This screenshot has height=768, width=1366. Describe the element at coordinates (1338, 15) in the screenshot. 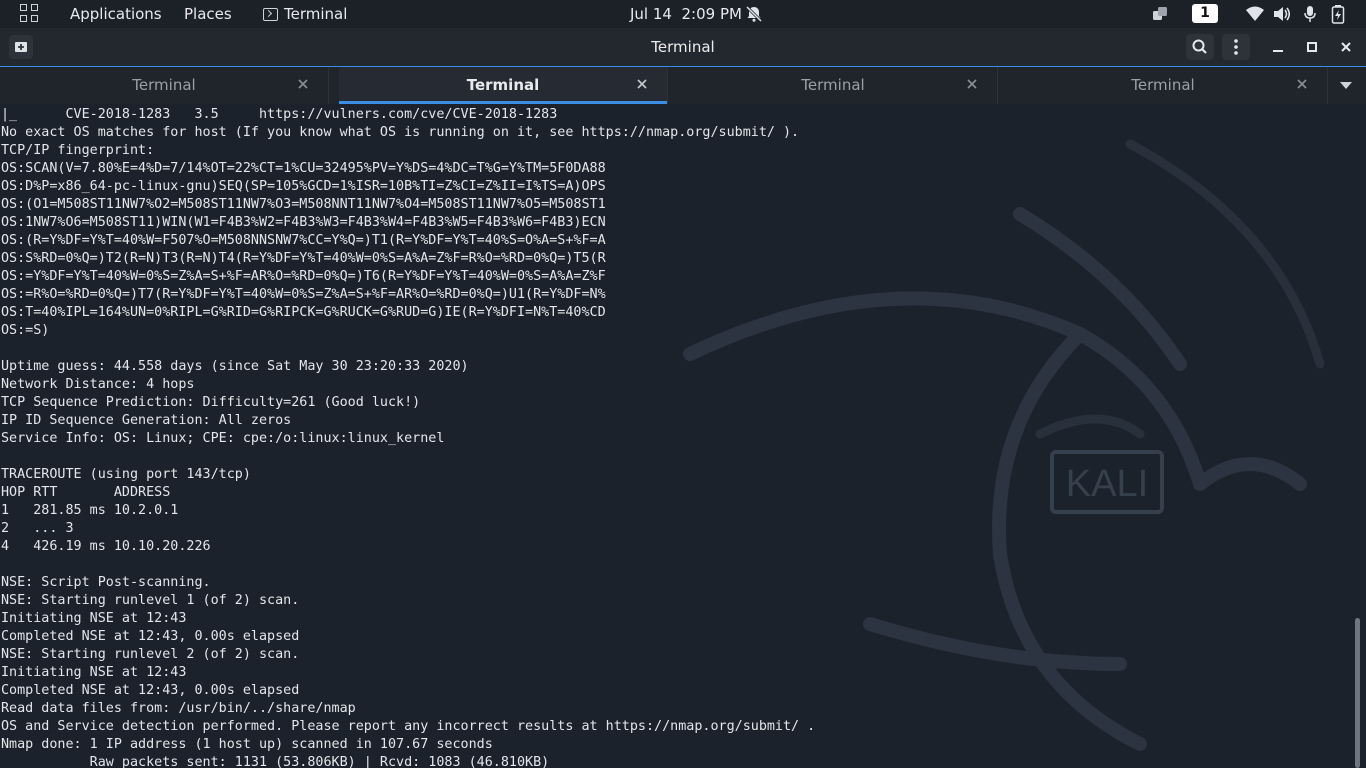

I see `battery-icon` at that location.